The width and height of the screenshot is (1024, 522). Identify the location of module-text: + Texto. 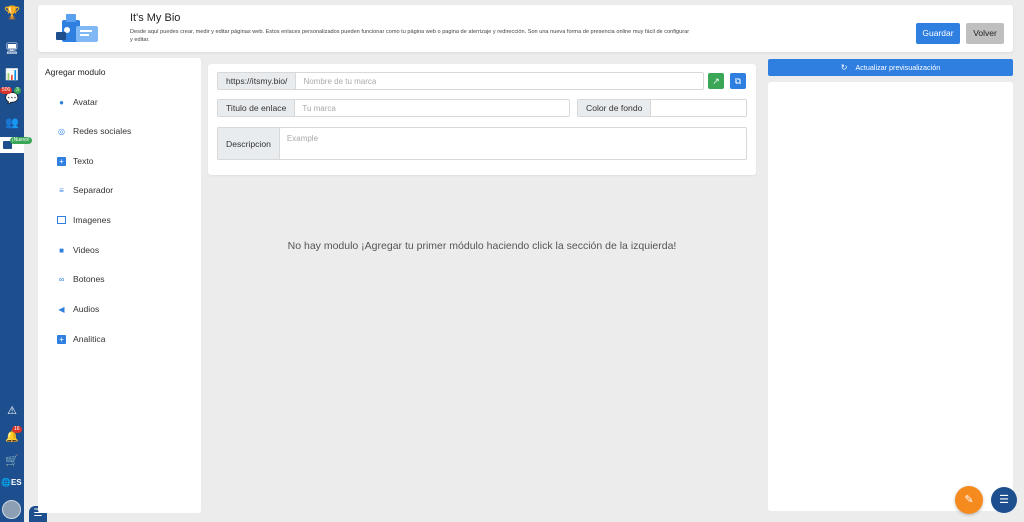
(75, 161).